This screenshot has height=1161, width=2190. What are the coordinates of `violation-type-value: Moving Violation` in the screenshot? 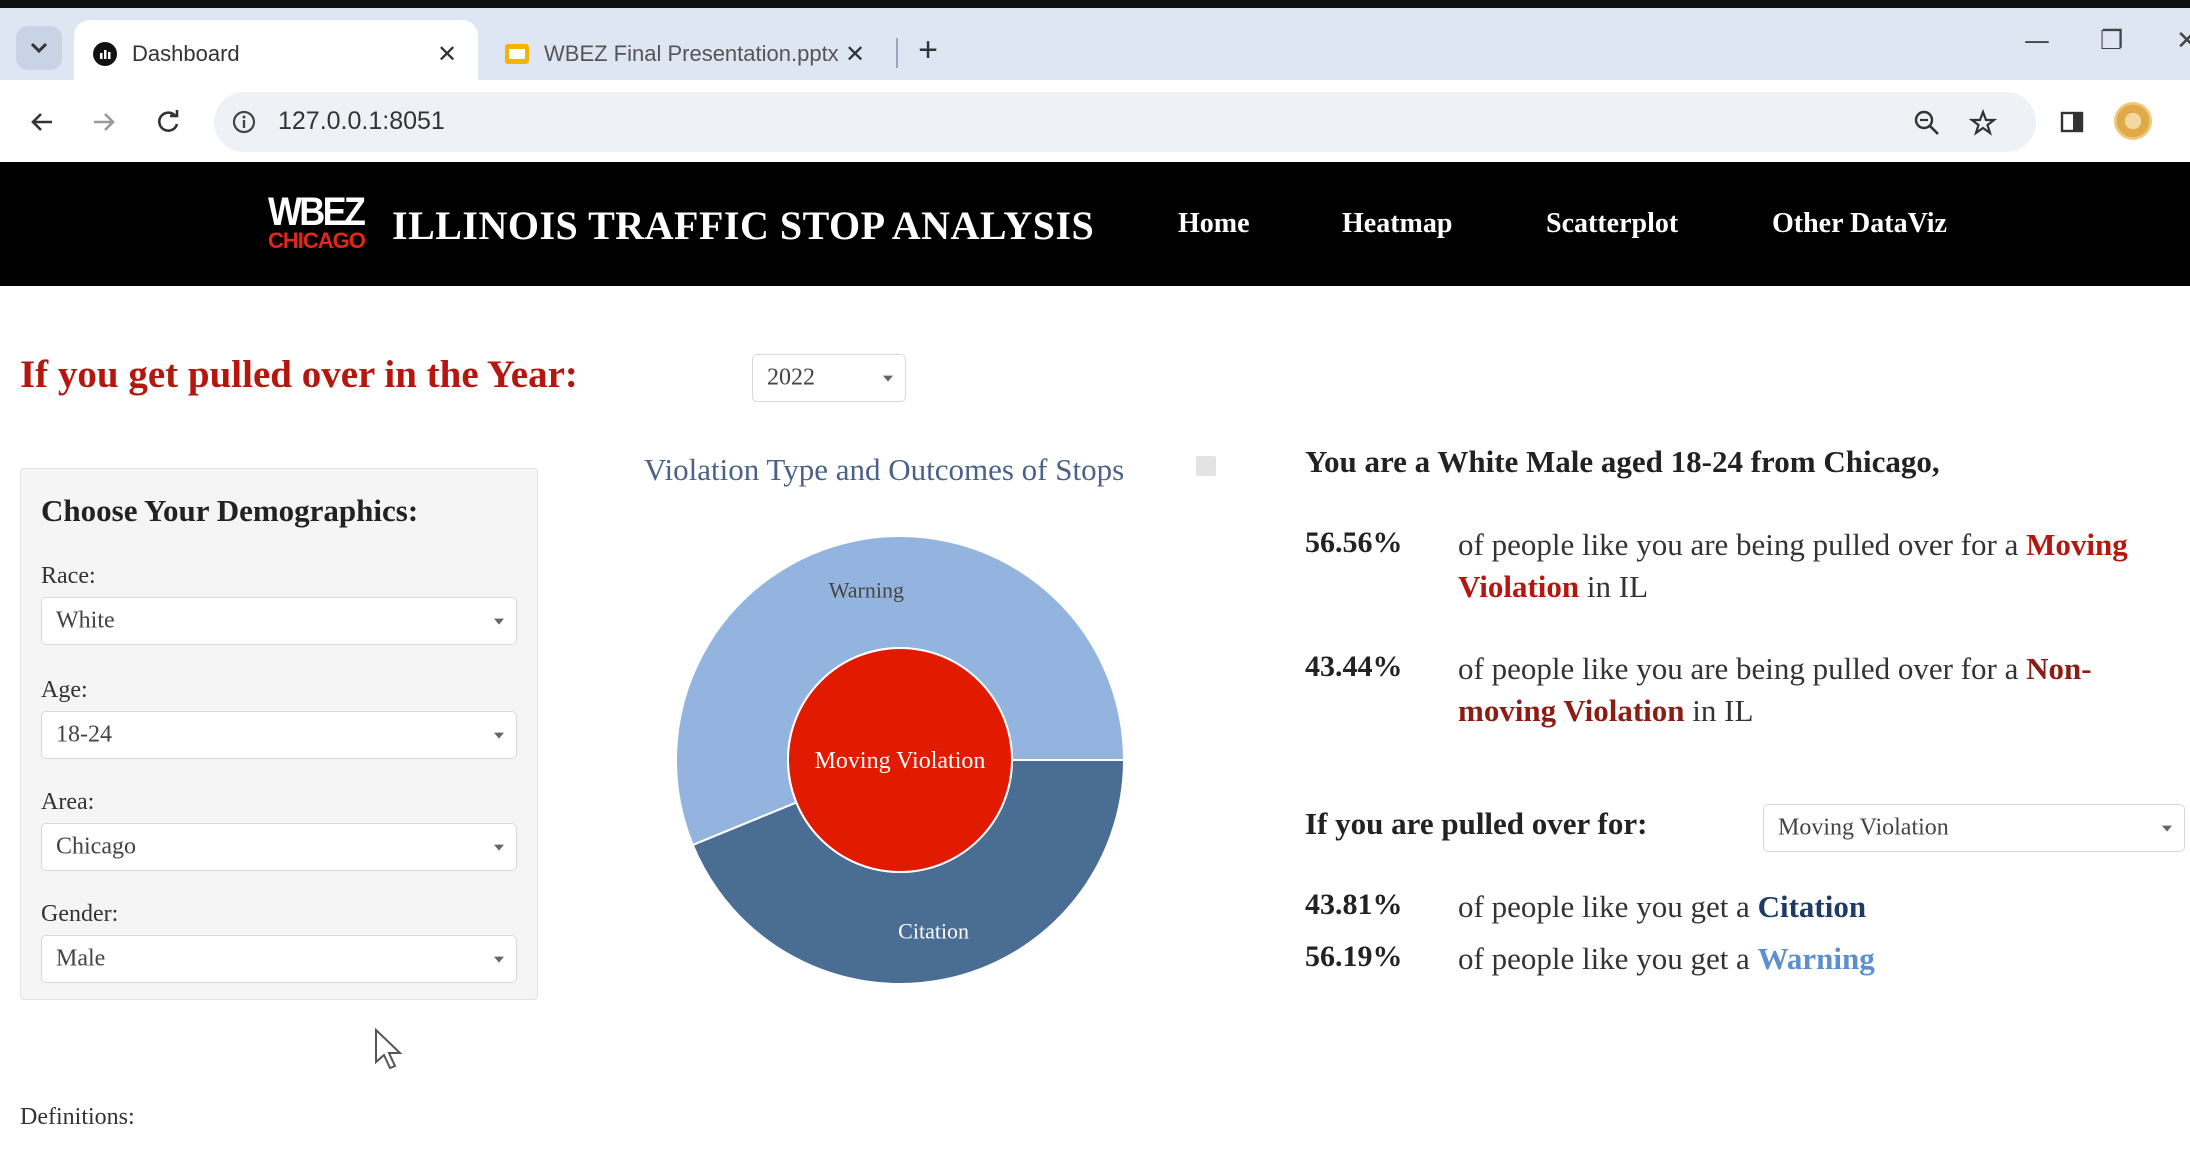 It's located at (1863, 827).